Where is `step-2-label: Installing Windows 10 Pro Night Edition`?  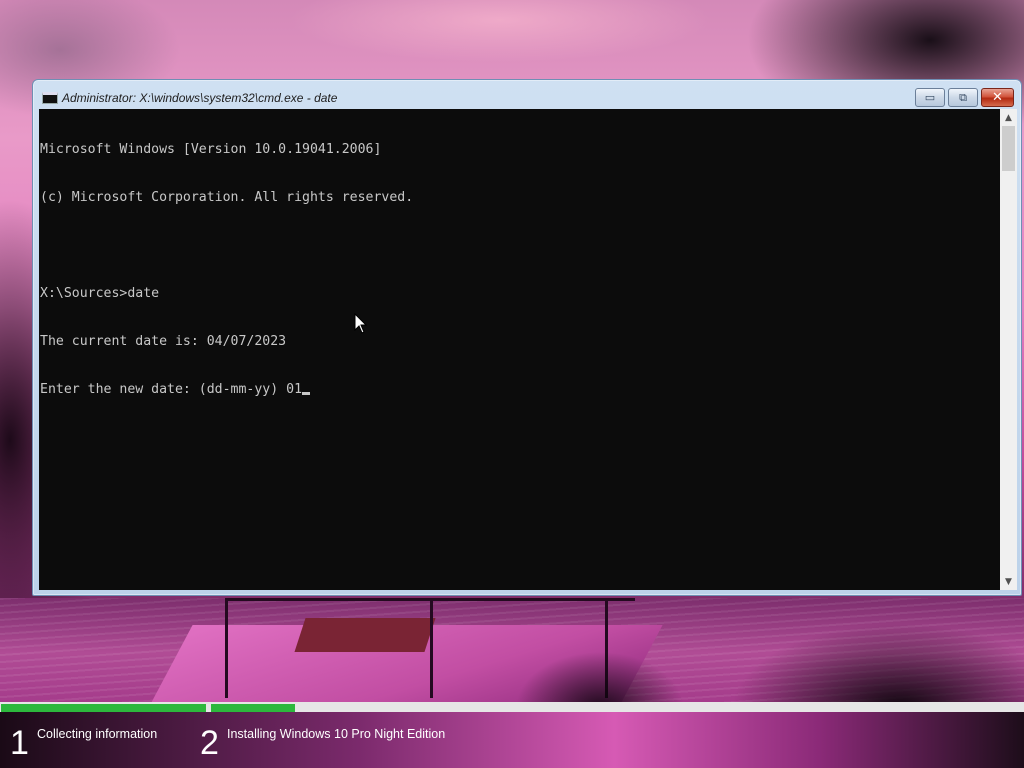 step-2-label: Installing Windows 10 Pro Night Edition is located at coordinates (336, 734).